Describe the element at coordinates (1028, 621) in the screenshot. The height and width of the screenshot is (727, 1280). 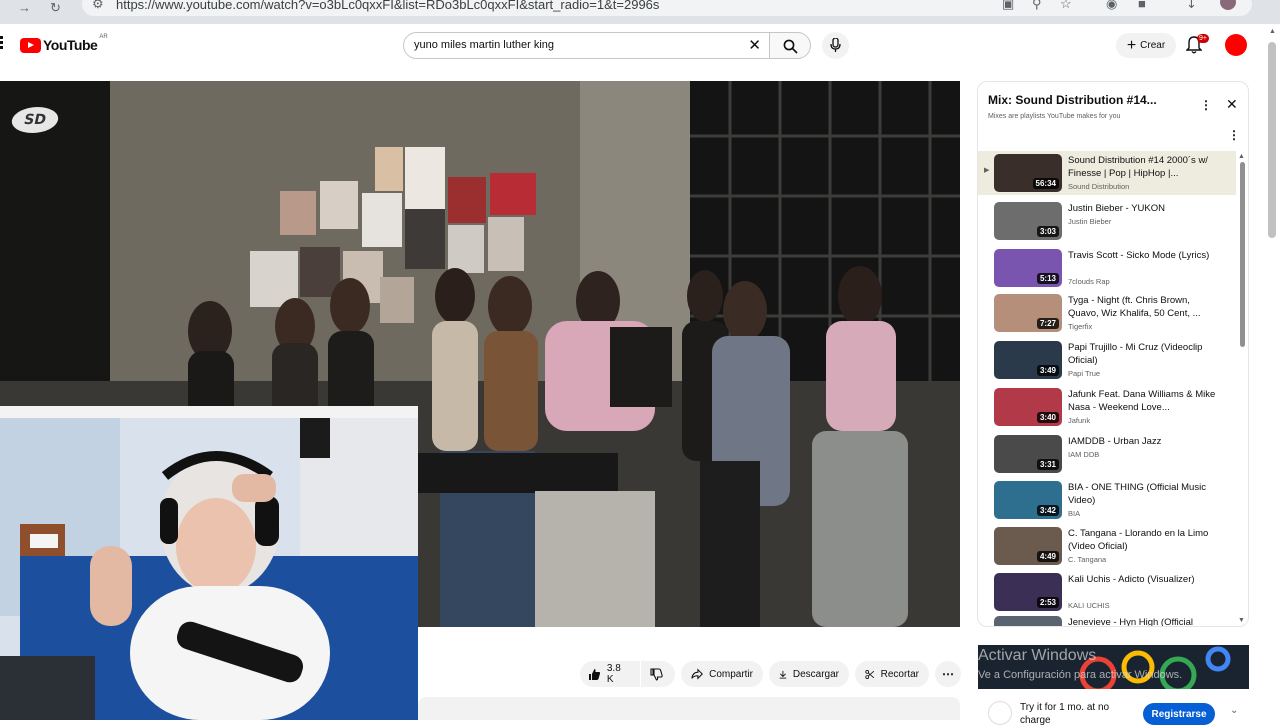
I see `playlist-thumbnail` at that location.